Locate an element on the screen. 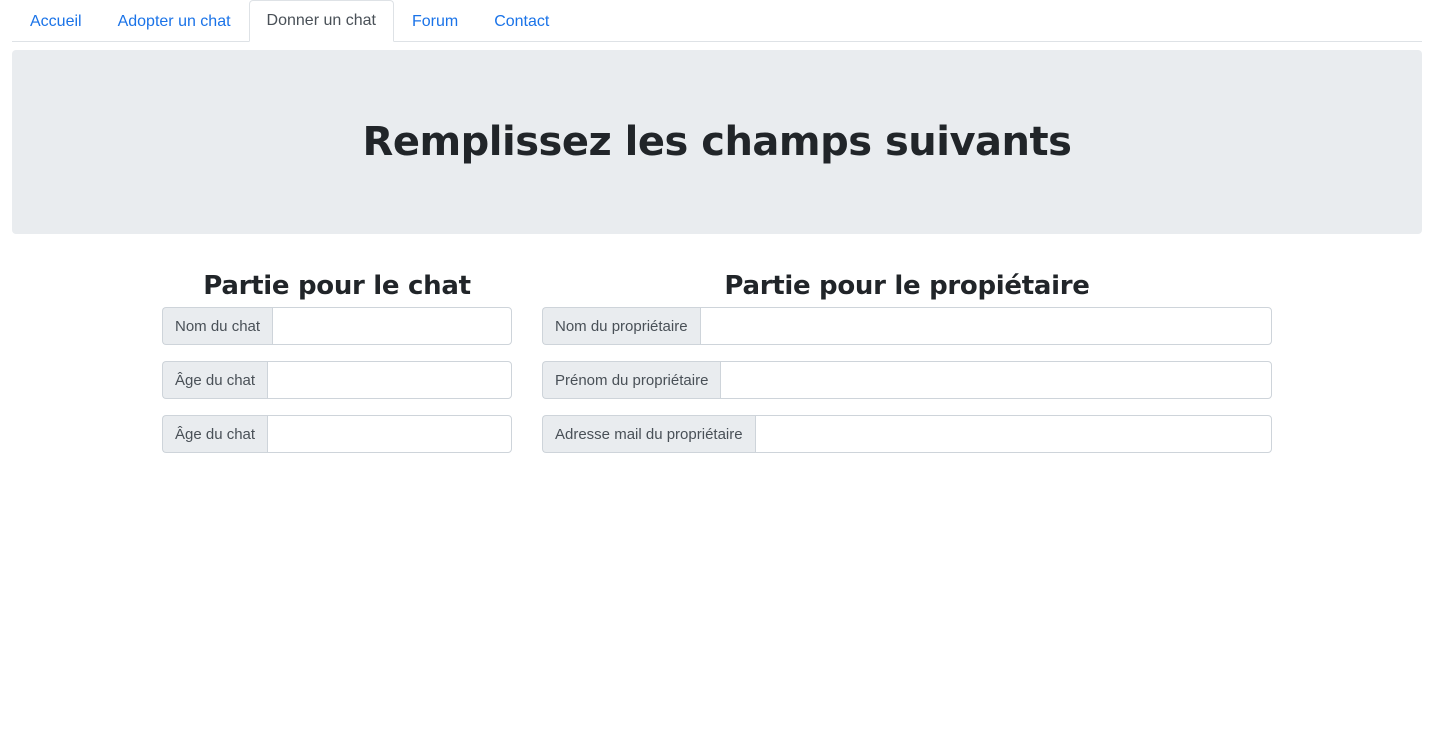  tab-adopter-un-chat: Adopter un chat is located at coordinates (174, 21).